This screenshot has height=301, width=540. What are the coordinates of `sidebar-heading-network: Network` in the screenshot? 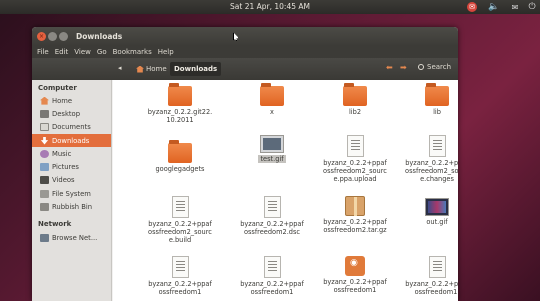 It's located at (55, 223).